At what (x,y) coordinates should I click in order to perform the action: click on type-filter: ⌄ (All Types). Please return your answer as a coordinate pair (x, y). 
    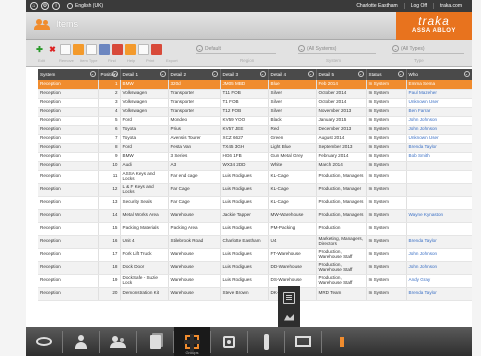
    Looking at the image, I should click on (428, 49).